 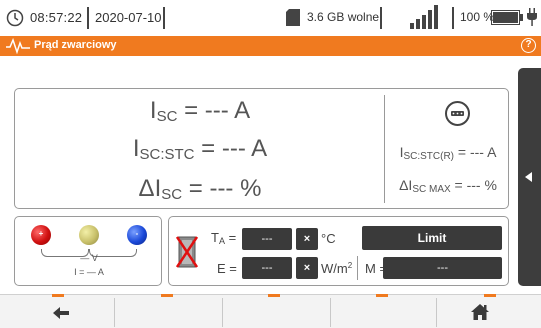 I want to click on ta-clear-button: ×, so click(x=307, y=239).